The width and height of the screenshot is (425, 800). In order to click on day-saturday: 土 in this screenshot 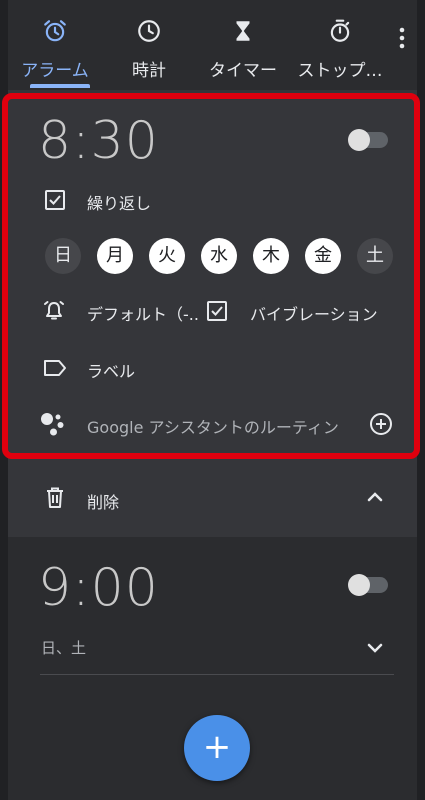, I will do `click(375, 256)`.